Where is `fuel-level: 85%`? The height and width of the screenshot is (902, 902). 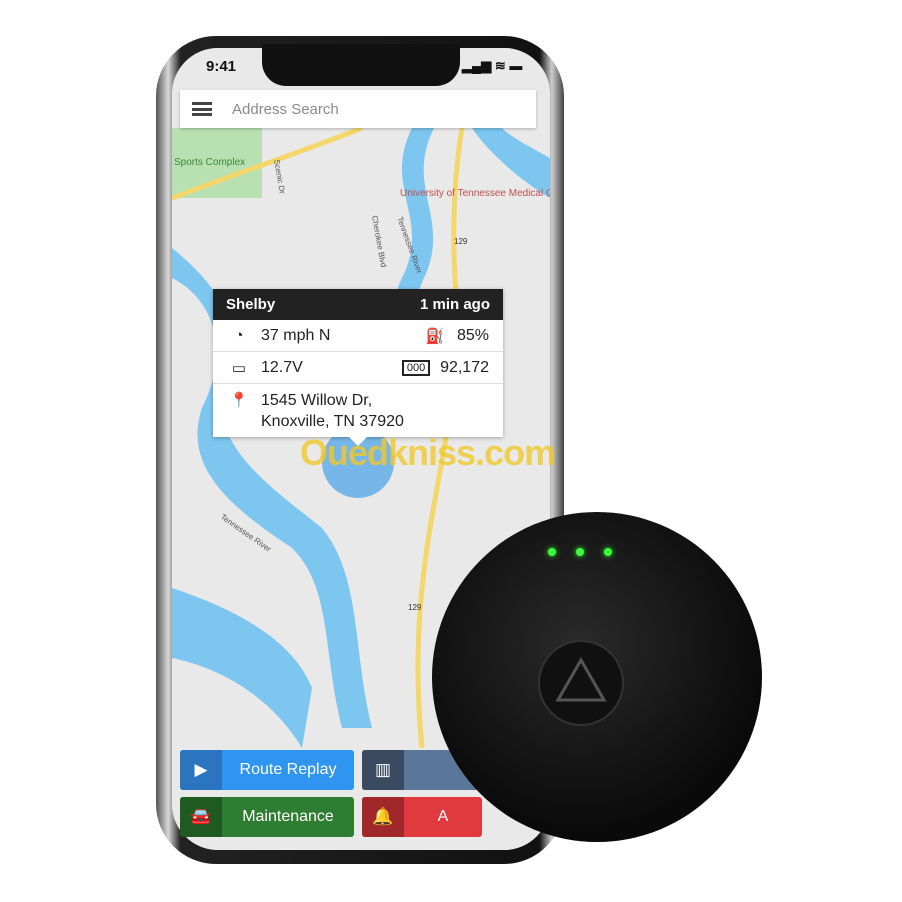 fuel-level: 85% is located at coordinates (472, 335).